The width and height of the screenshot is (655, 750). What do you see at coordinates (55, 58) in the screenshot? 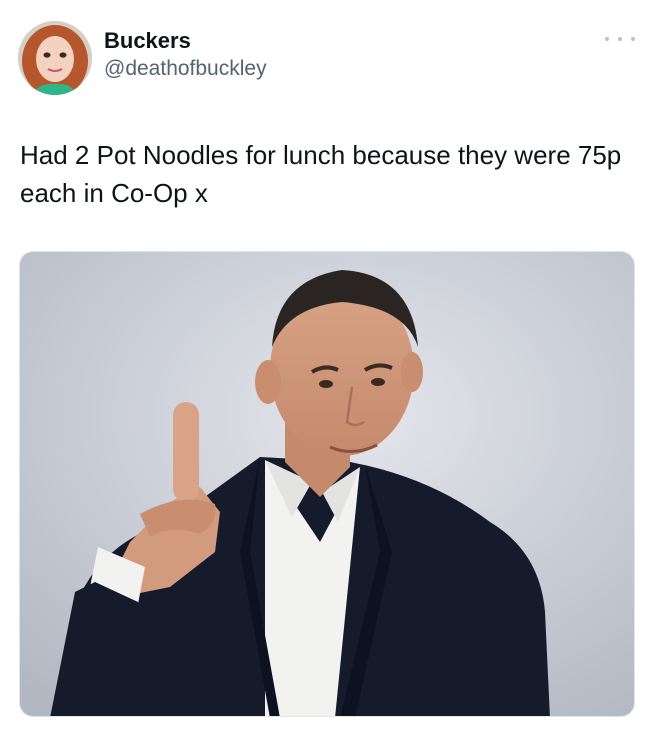
I see `avatar` at bounding box center [55, 58].